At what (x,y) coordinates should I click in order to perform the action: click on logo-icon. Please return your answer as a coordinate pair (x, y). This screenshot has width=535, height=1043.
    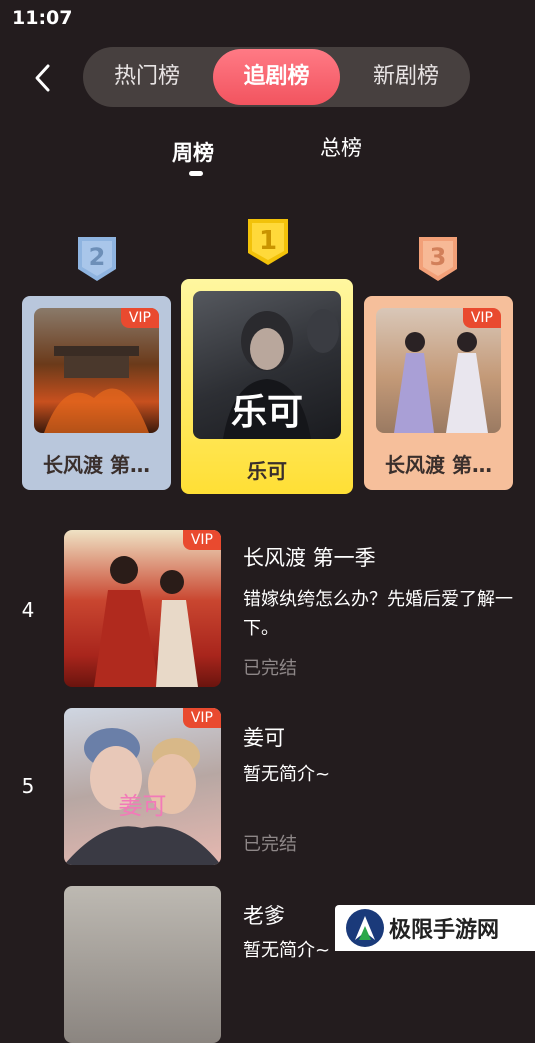
    Looking at the image, I should click on (365, 928).